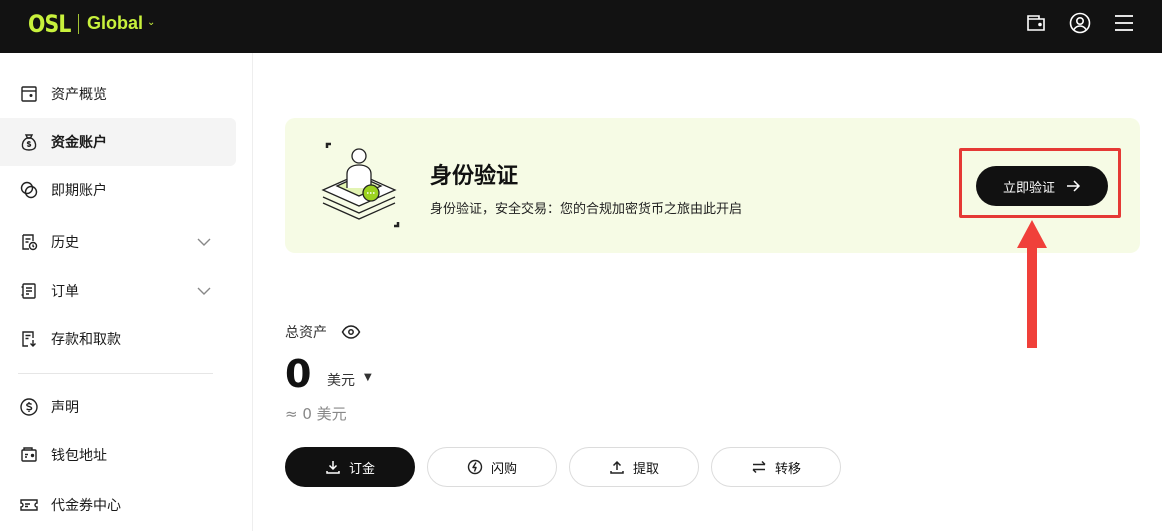 The width and height of the screenshot is (1162, 531). Describe the element at coordinates (581, 26) in the screenshot. I see `top-bar: OSL Global ⌄` at that location.